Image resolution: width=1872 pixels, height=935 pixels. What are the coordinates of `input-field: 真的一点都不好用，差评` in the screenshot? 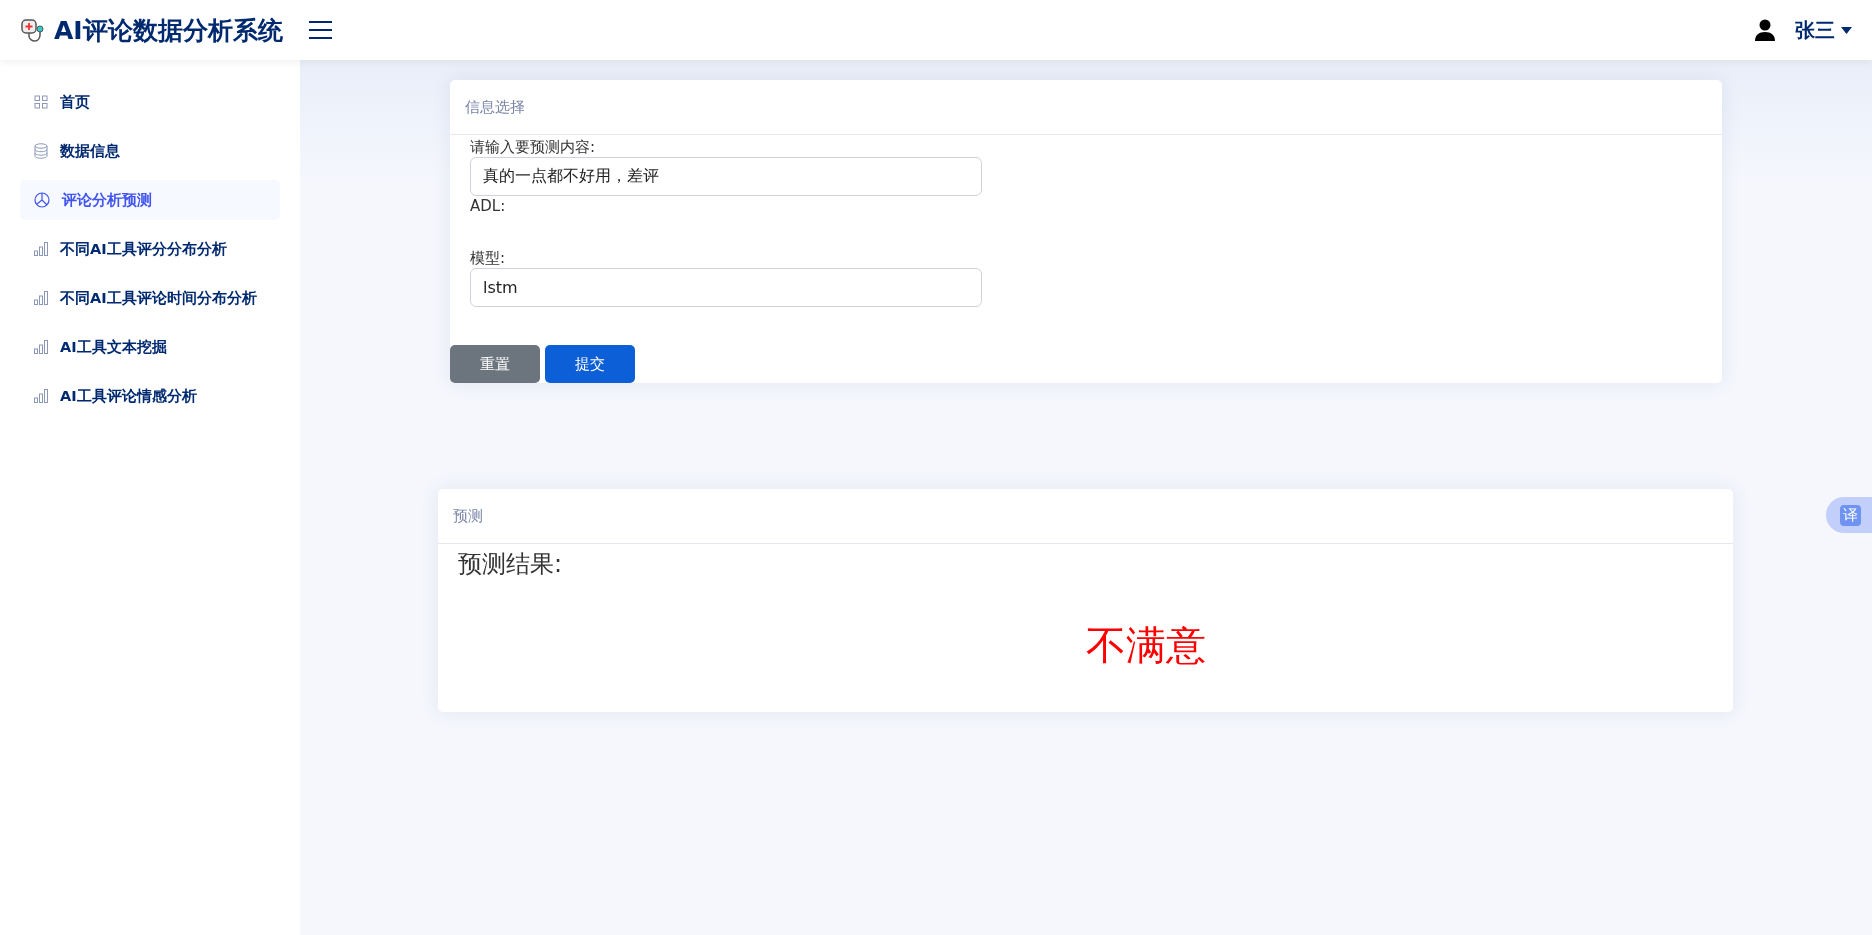 It's located at (726, 176).